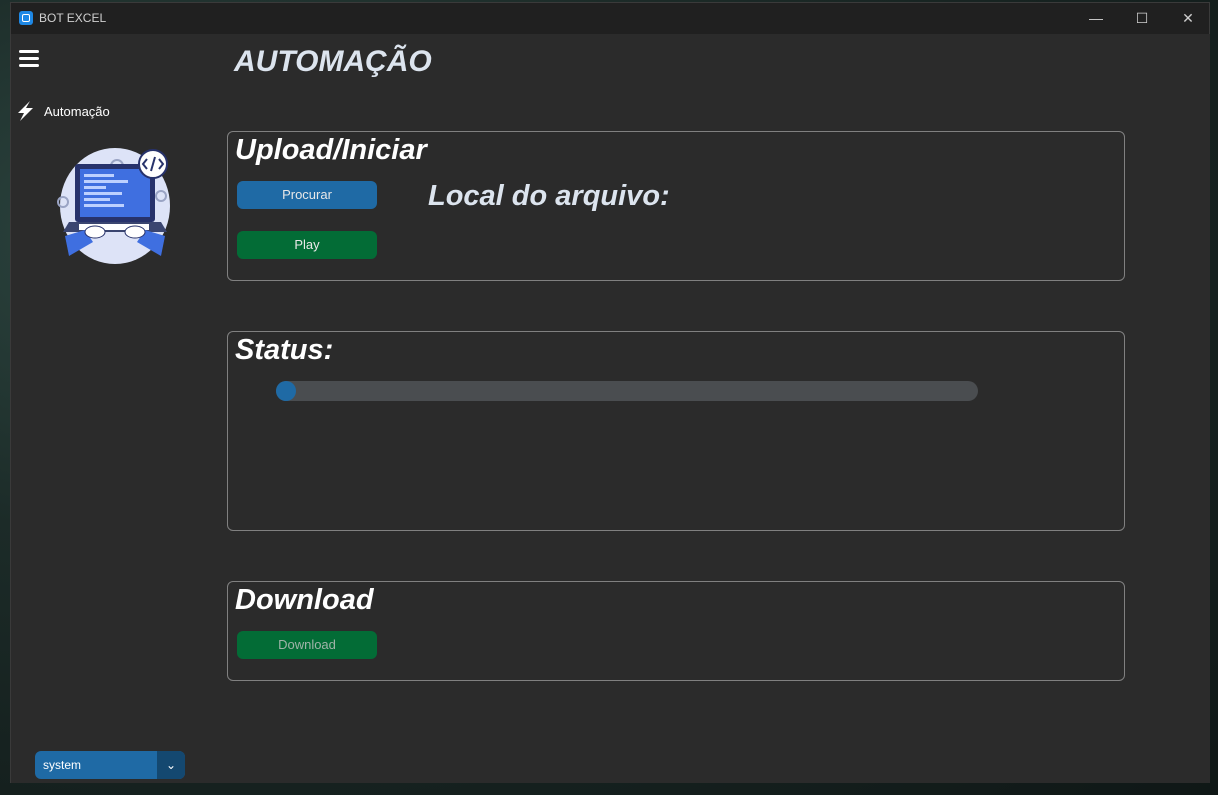 The image size is (1218, 795). I want to click on hamburger-menu-icon, so click(29, 59).